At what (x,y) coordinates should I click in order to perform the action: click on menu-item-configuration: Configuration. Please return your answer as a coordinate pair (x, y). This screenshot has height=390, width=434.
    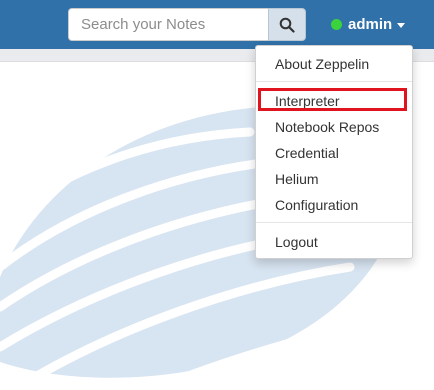
    Looking at the image, I should click on (334, 205).